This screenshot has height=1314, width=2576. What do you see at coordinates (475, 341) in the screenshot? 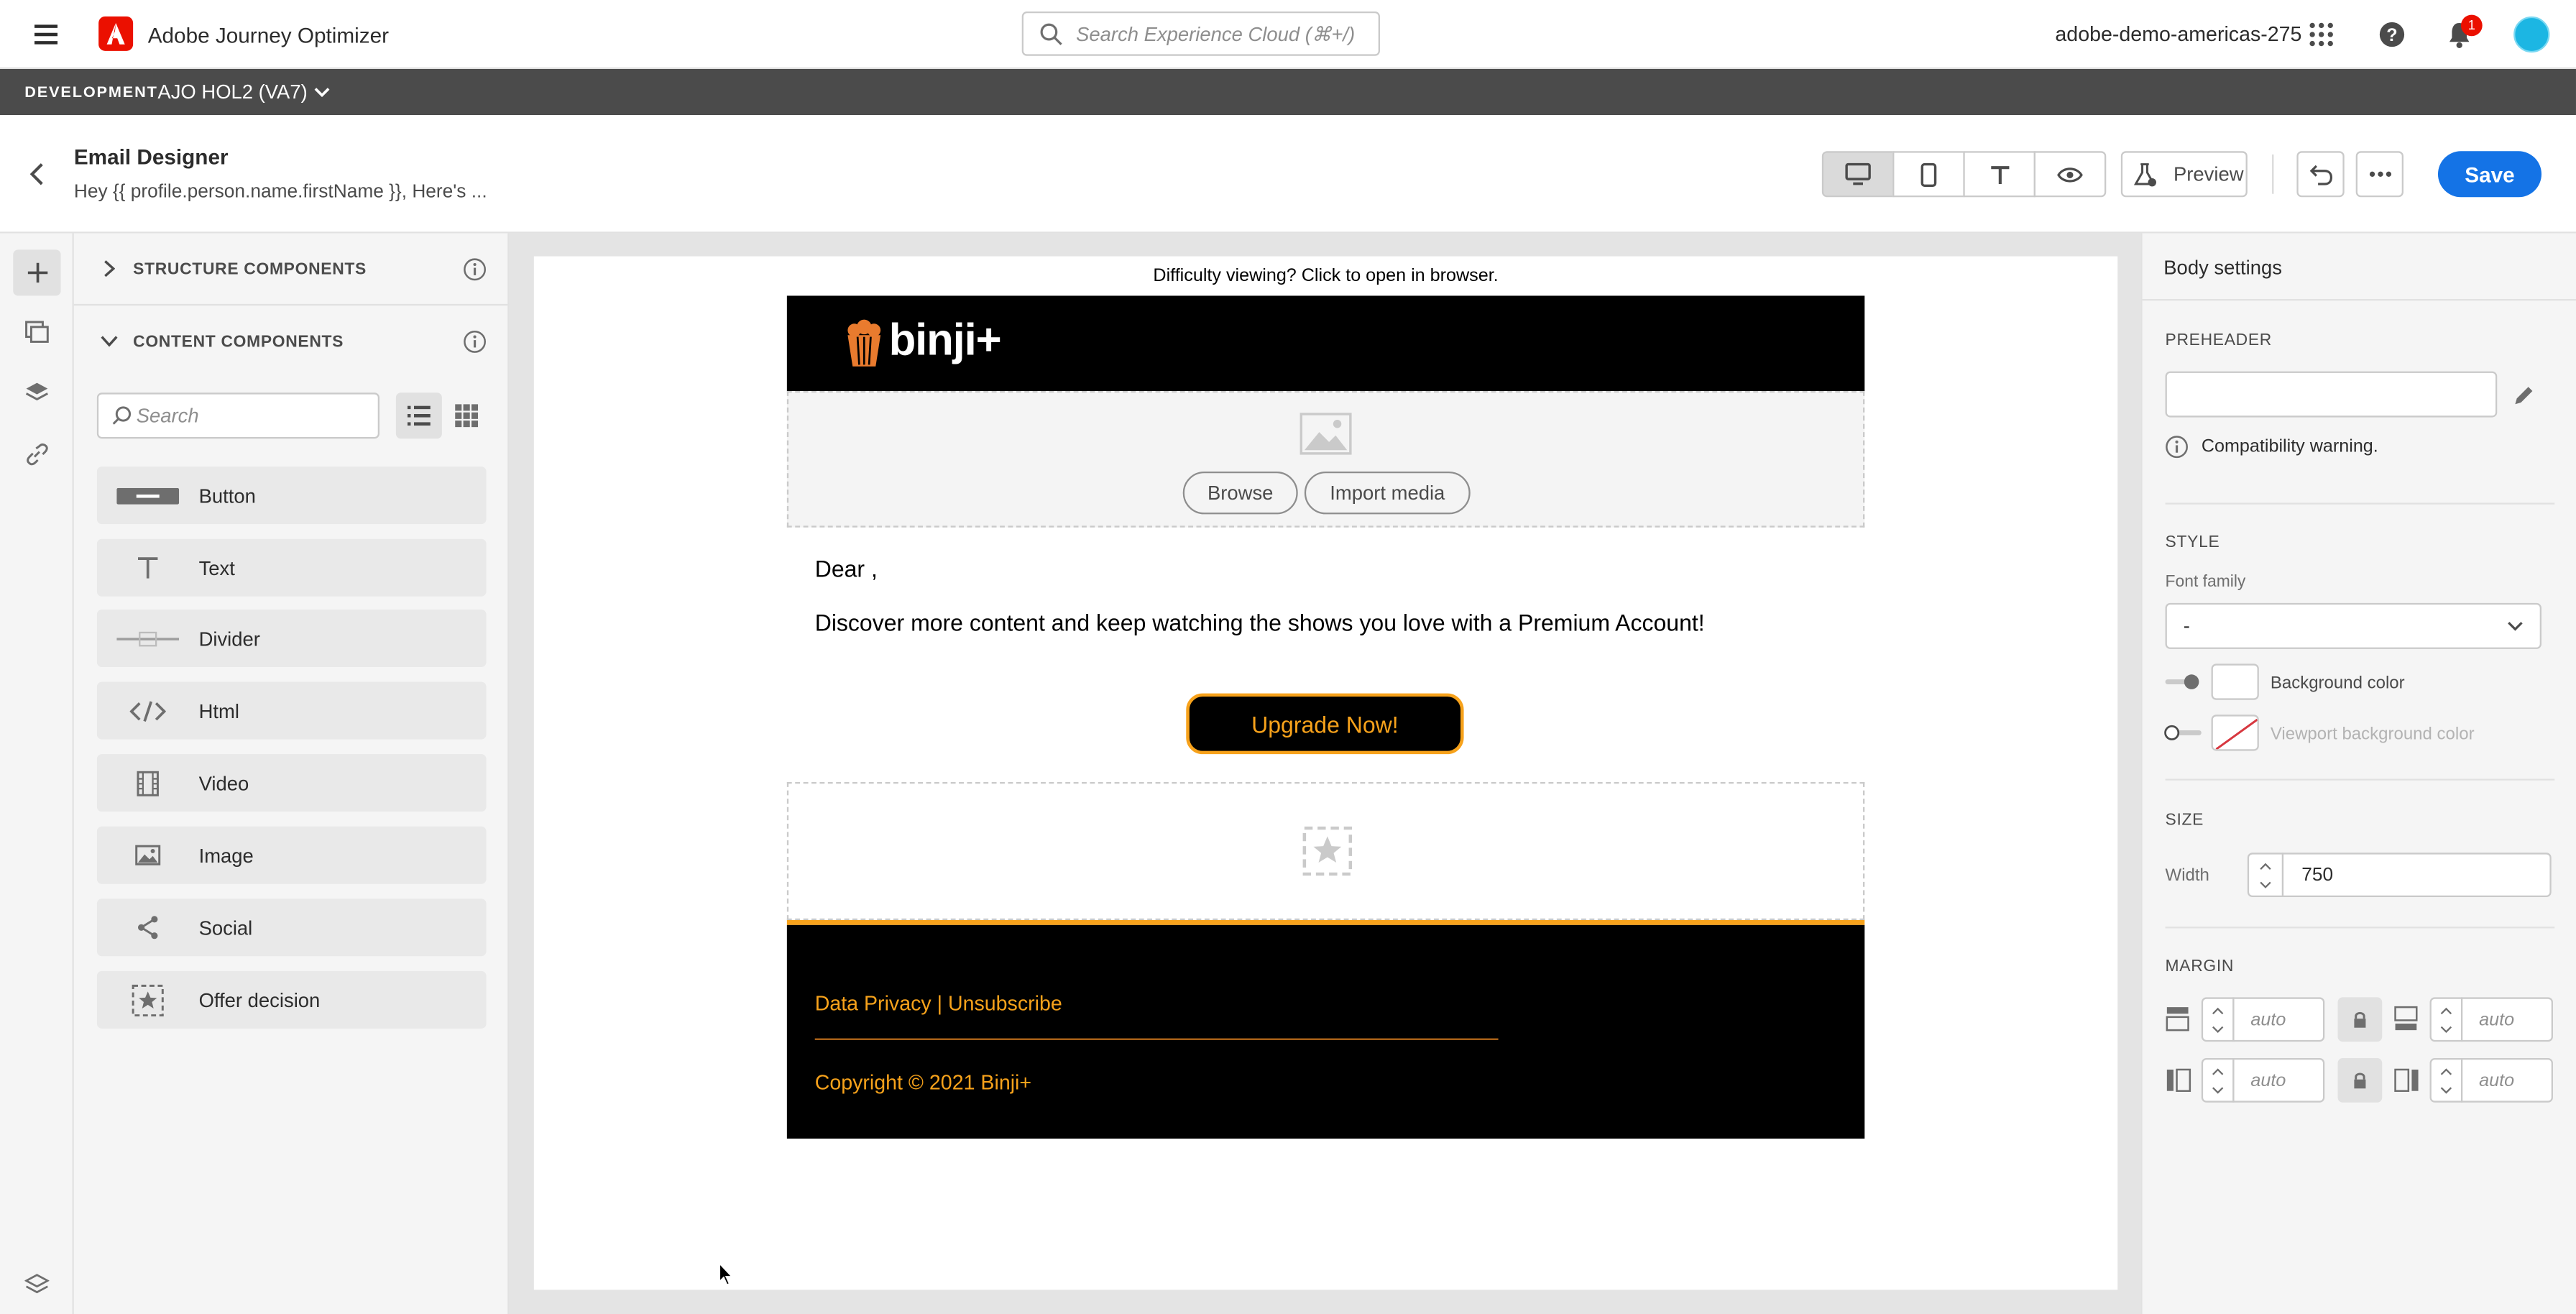
I see `info-icon` at bounding box center [475, 341].